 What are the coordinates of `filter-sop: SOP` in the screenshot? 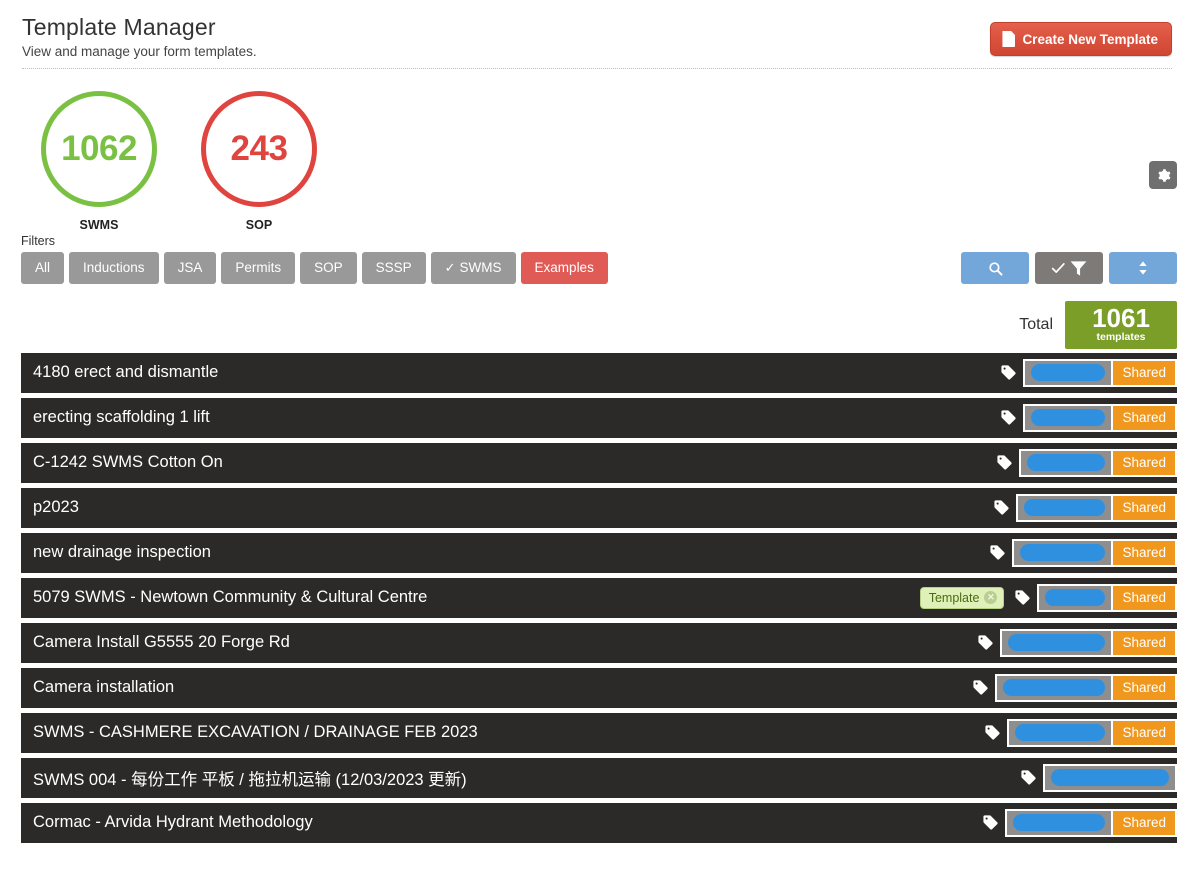 It's located at (328, 268).